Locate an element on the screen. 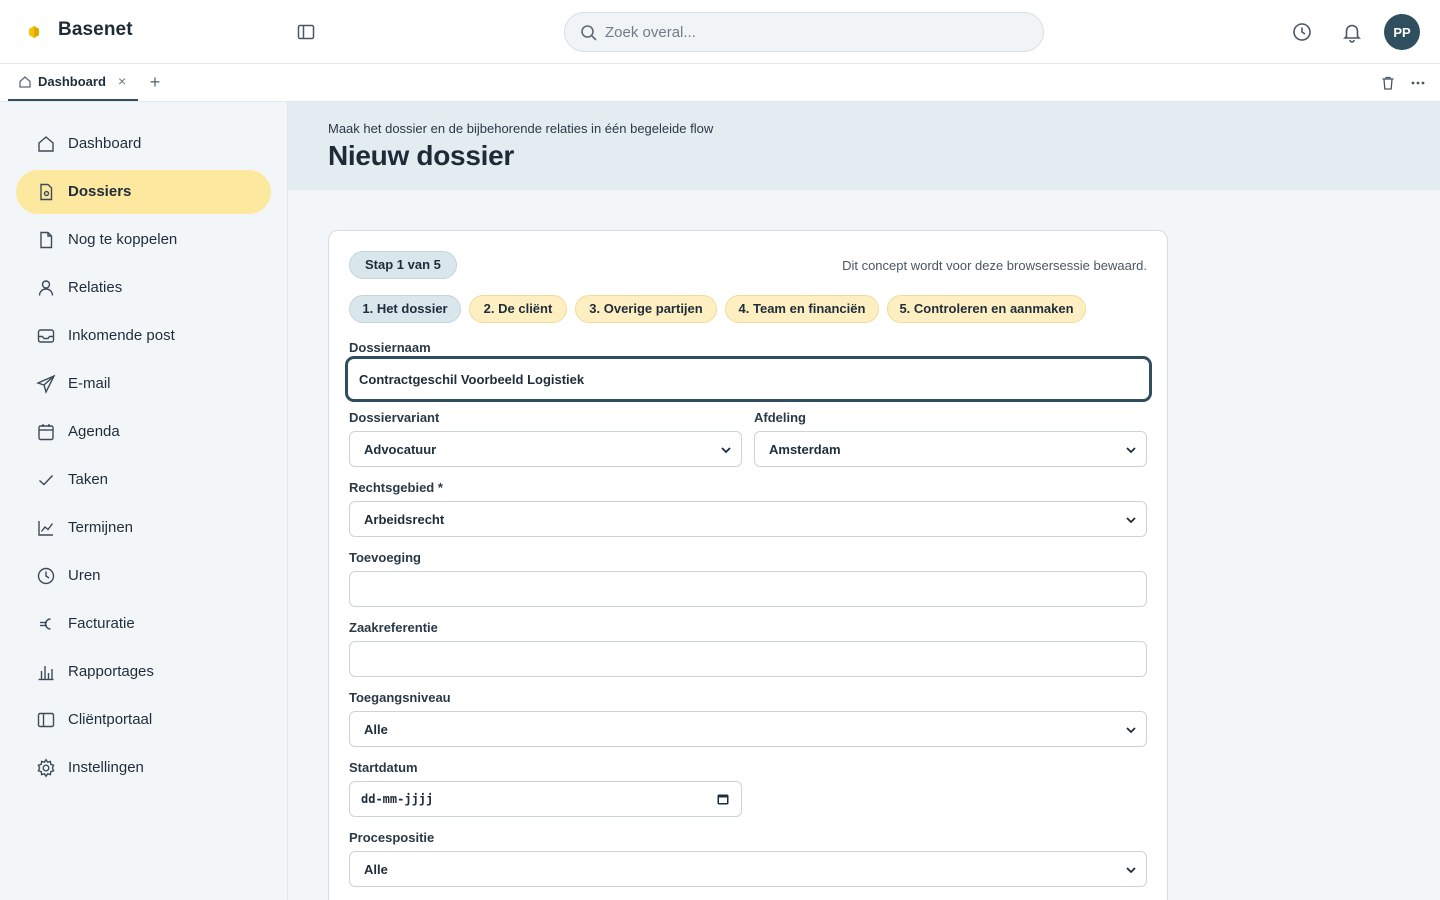  sidebar-item-nog-te-koppelen: Nog te koppelen is located at coordinates (143, 240).